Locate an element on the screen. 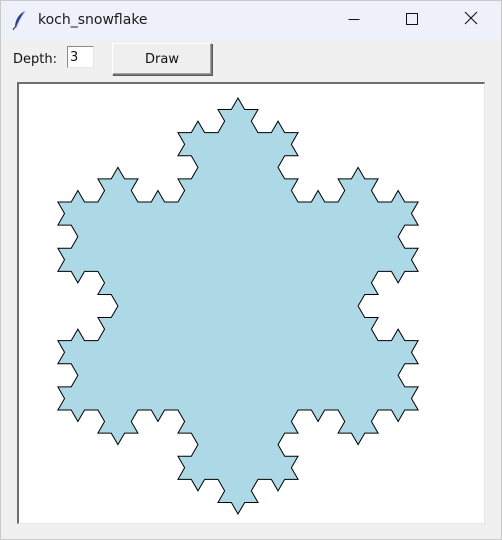  minimize-icon is located at coordinates (354, 21).